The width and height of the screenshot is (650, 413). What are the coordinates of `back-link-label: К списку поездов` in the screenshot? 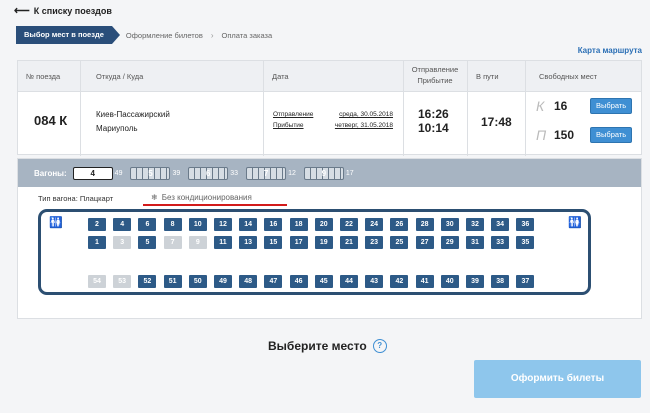 It's located at (72, 10).